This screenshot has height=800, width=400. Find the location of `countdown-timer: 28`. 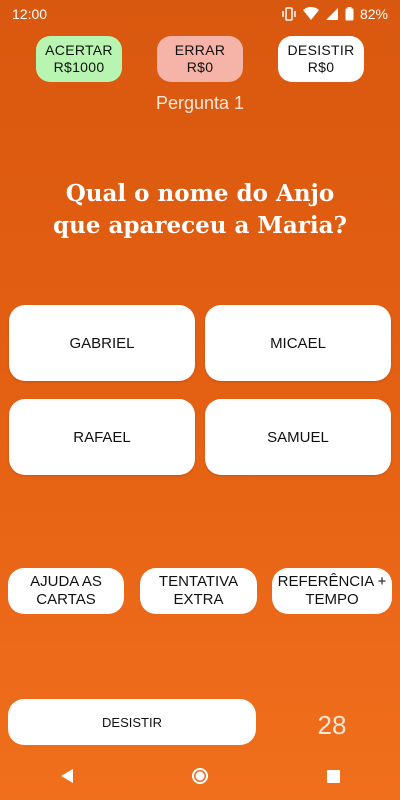

countdown-timer: 28 is located at coordinates (332, 725).